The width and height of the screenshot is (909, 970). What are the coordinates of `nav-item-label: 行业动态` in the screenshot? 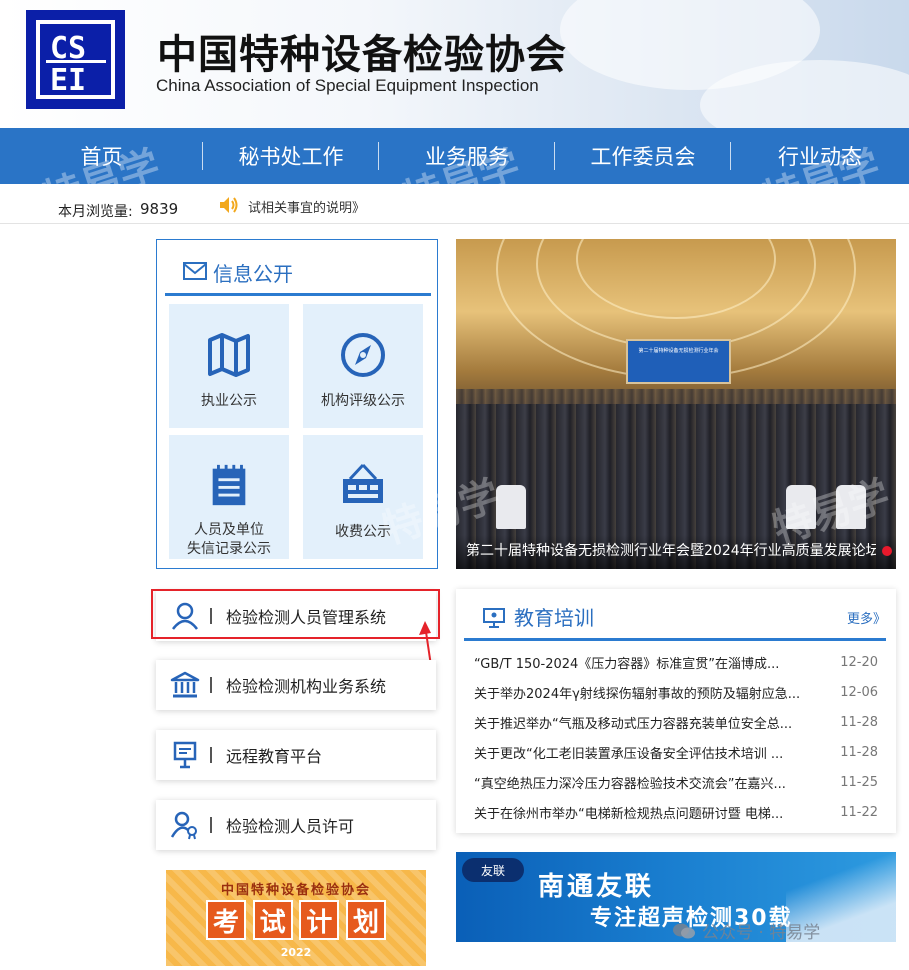 It's located at (820, 157).